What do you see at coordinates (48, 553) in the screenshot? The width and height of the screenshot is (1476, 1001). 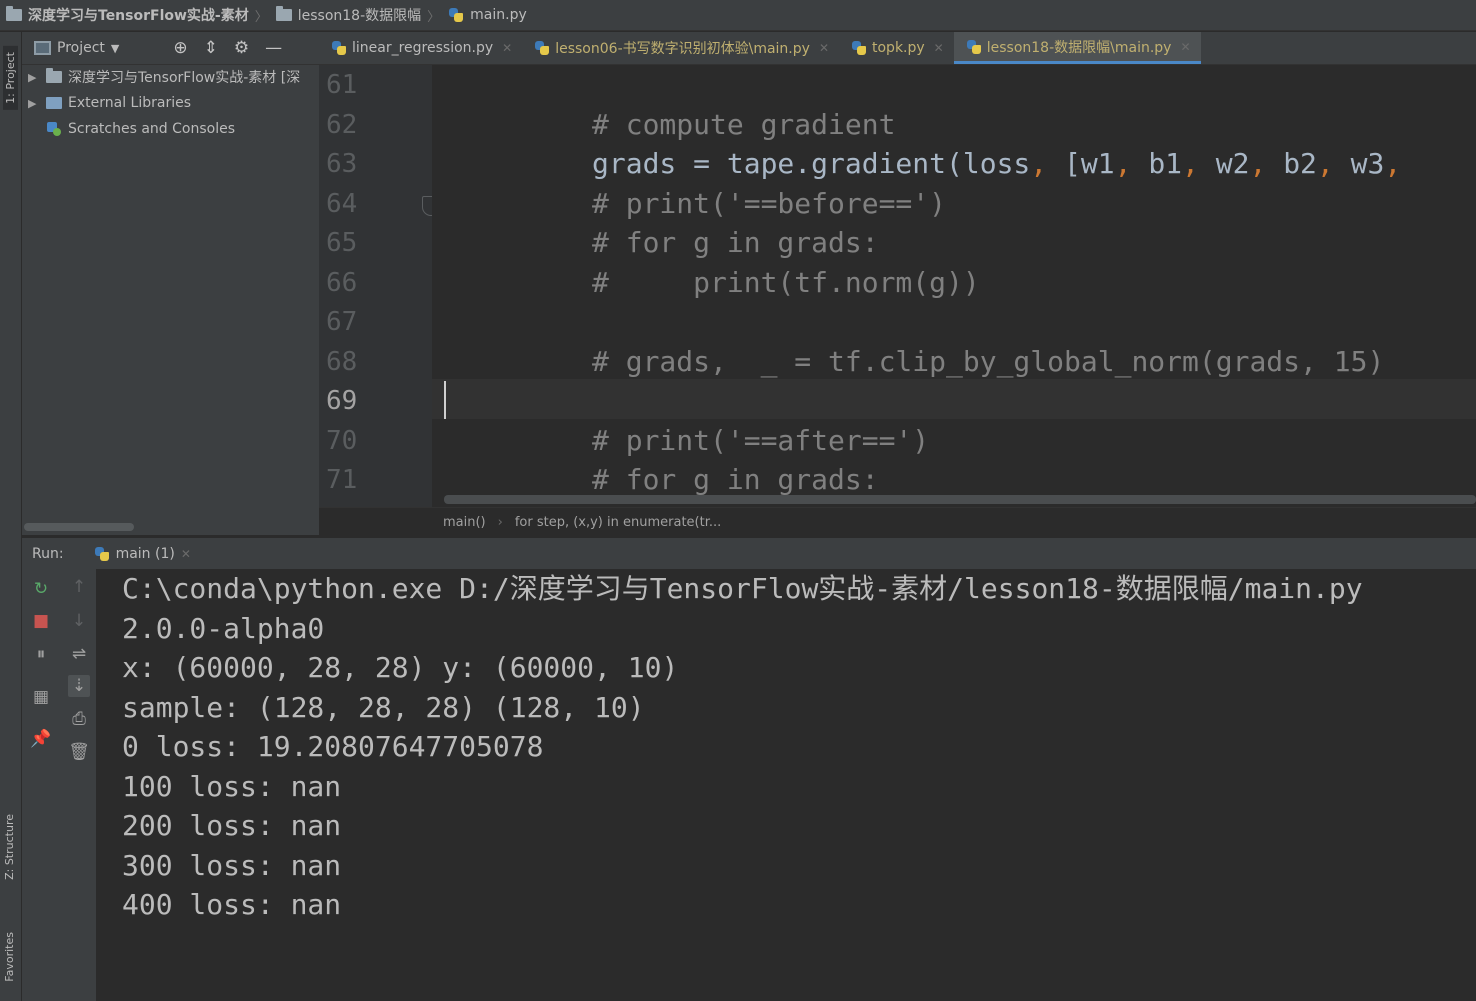 I see `run-label: Run:` at bounding box center [48, 553].